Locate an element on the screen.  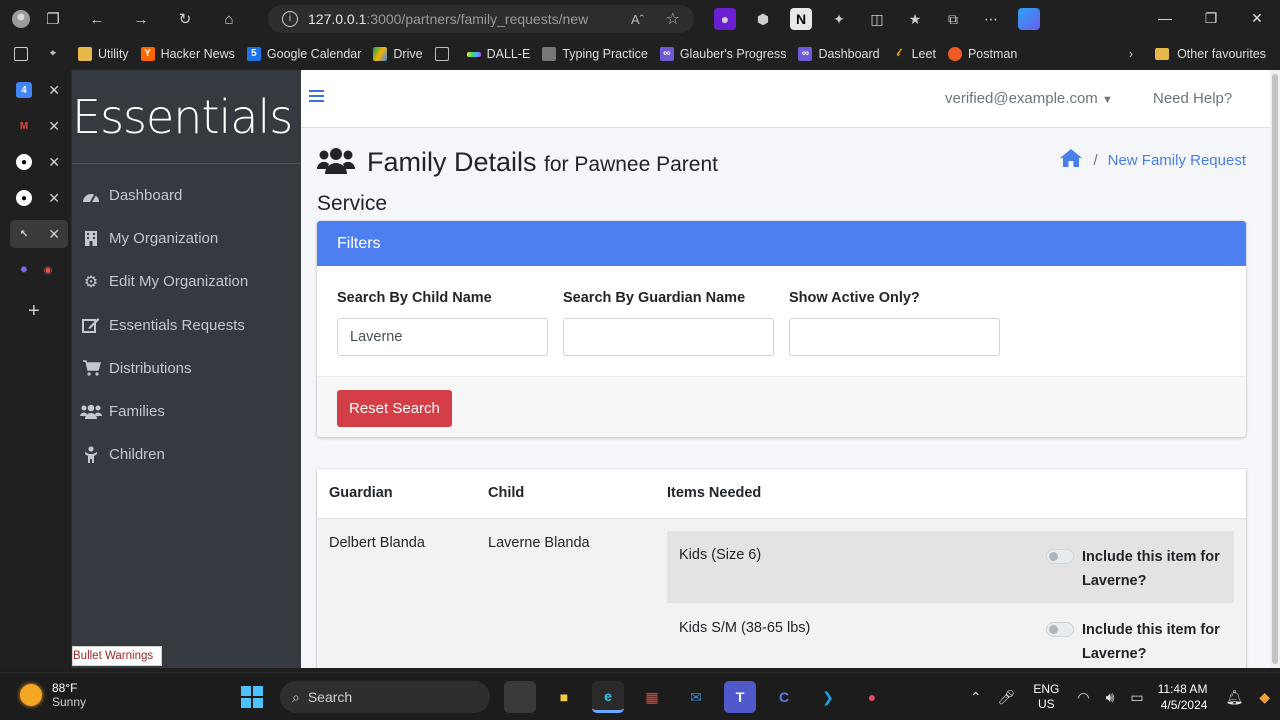
bookmark-0: Utility is located at coordinates (103, 54).